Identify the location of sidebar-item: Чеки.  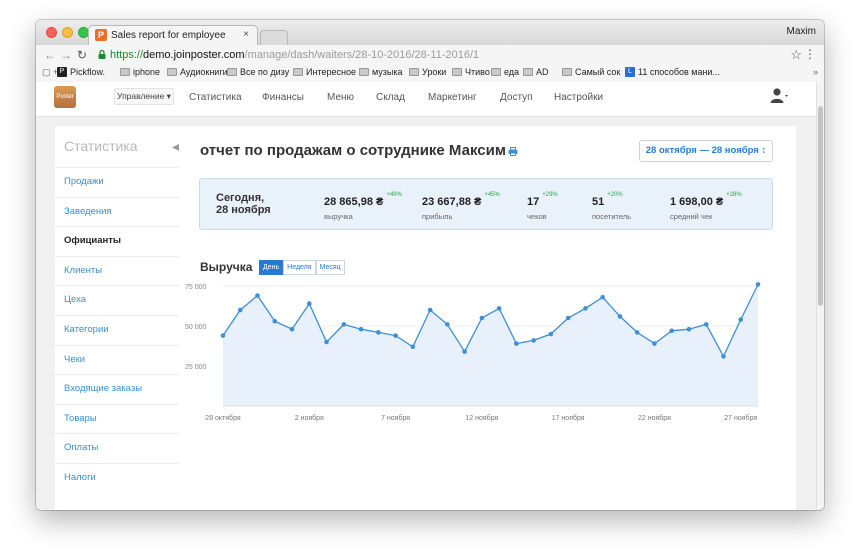
(117, 359).